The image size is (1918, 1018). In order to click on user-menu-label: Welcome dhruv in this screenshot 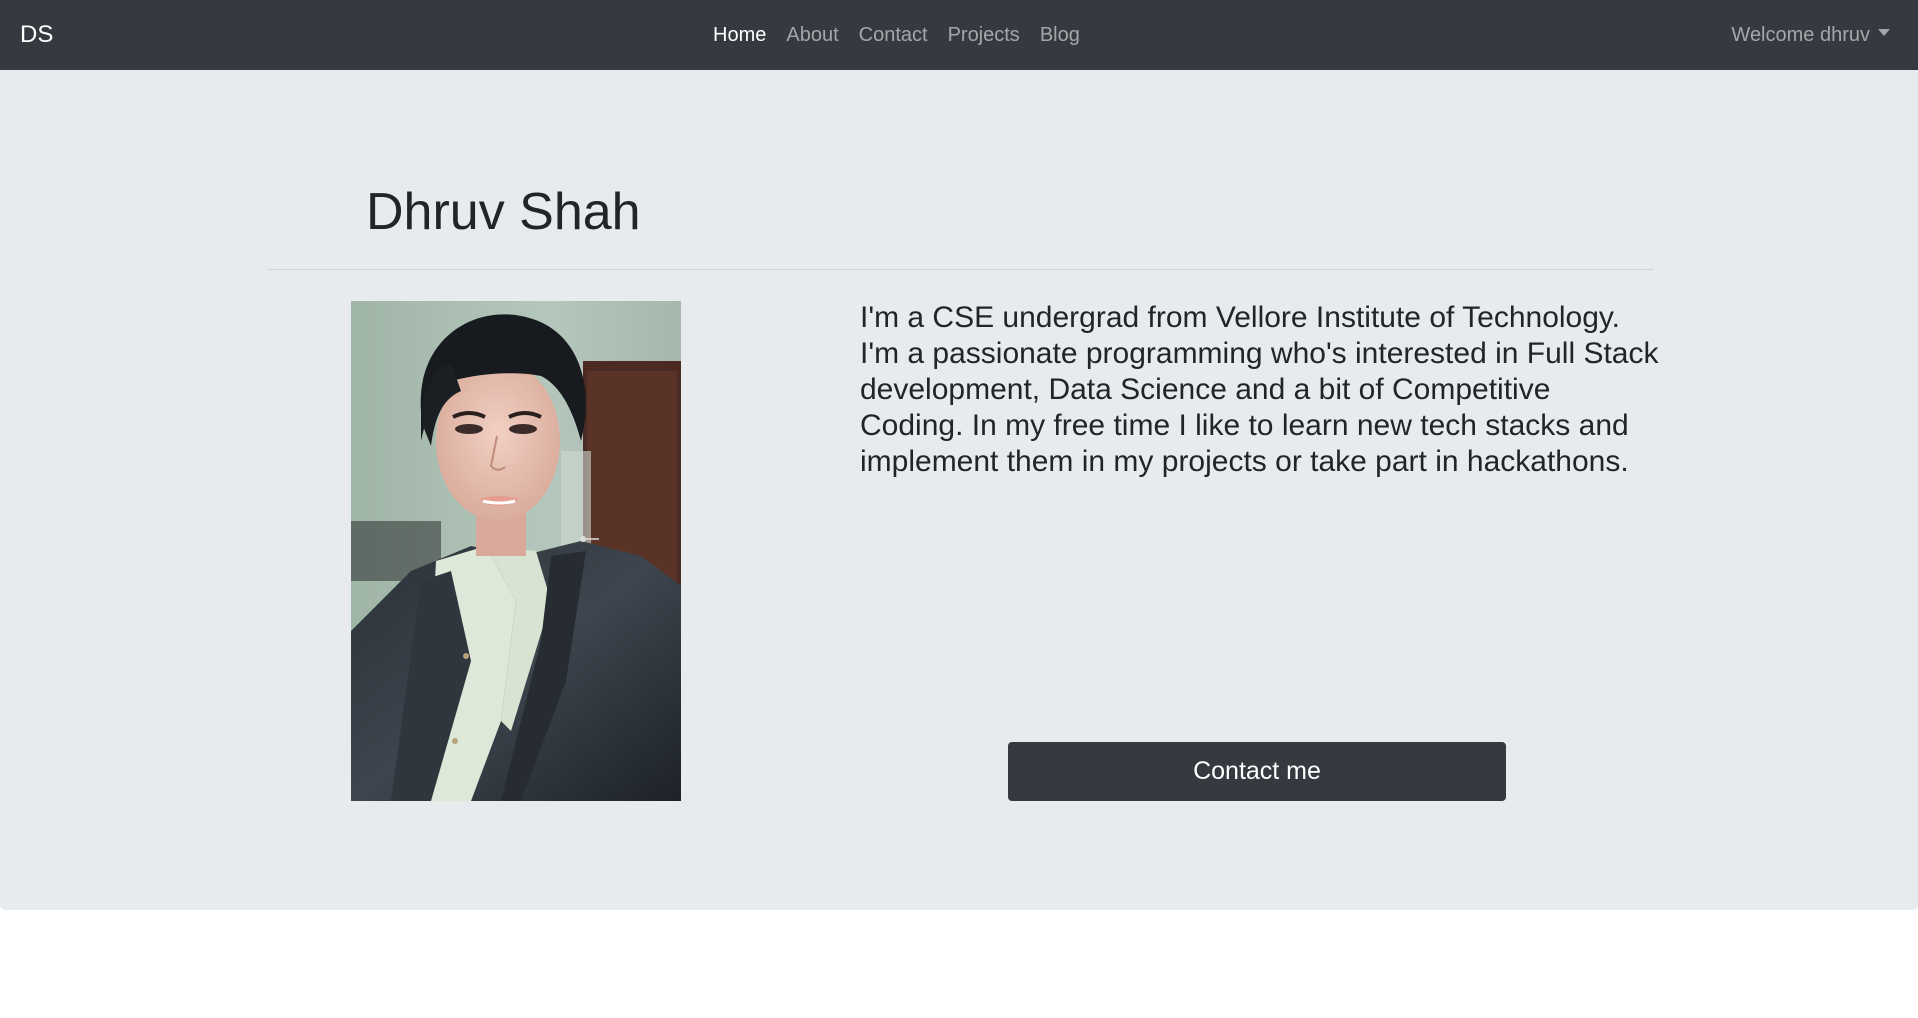, I will do `click(1800, 35)`.